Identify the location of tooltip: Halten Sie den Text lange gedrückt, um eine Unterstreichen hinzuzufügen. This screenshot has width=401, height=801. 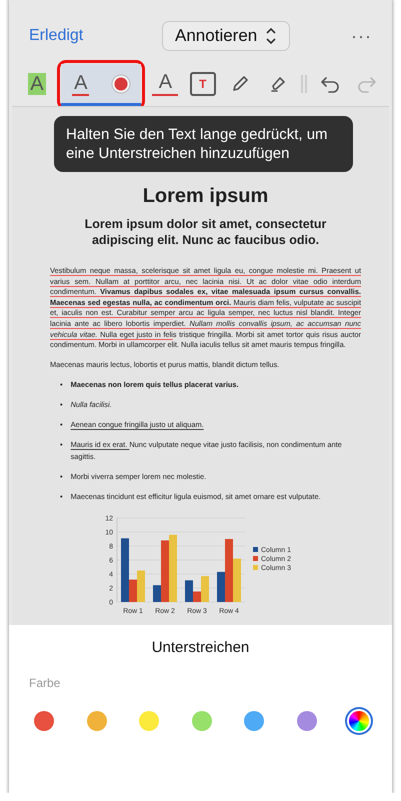
(203, 144).